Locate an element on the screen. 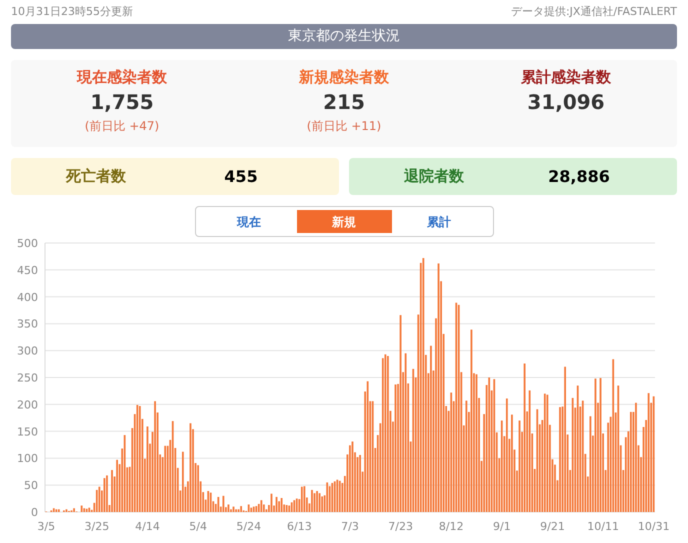 Image resolution: width=688 pixels, height=543 pixels. stat-label: 現在感染者数 is located at coordinates (122, 77).